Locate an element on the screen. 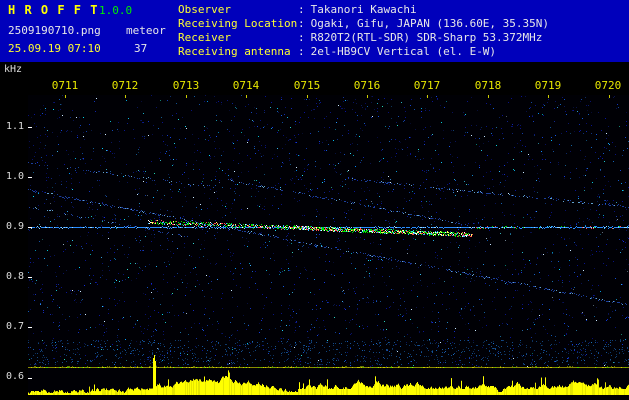 The height and width of the screenshot is (400, 629). app-title: H R O F F T is located at coordinates (53, 10).